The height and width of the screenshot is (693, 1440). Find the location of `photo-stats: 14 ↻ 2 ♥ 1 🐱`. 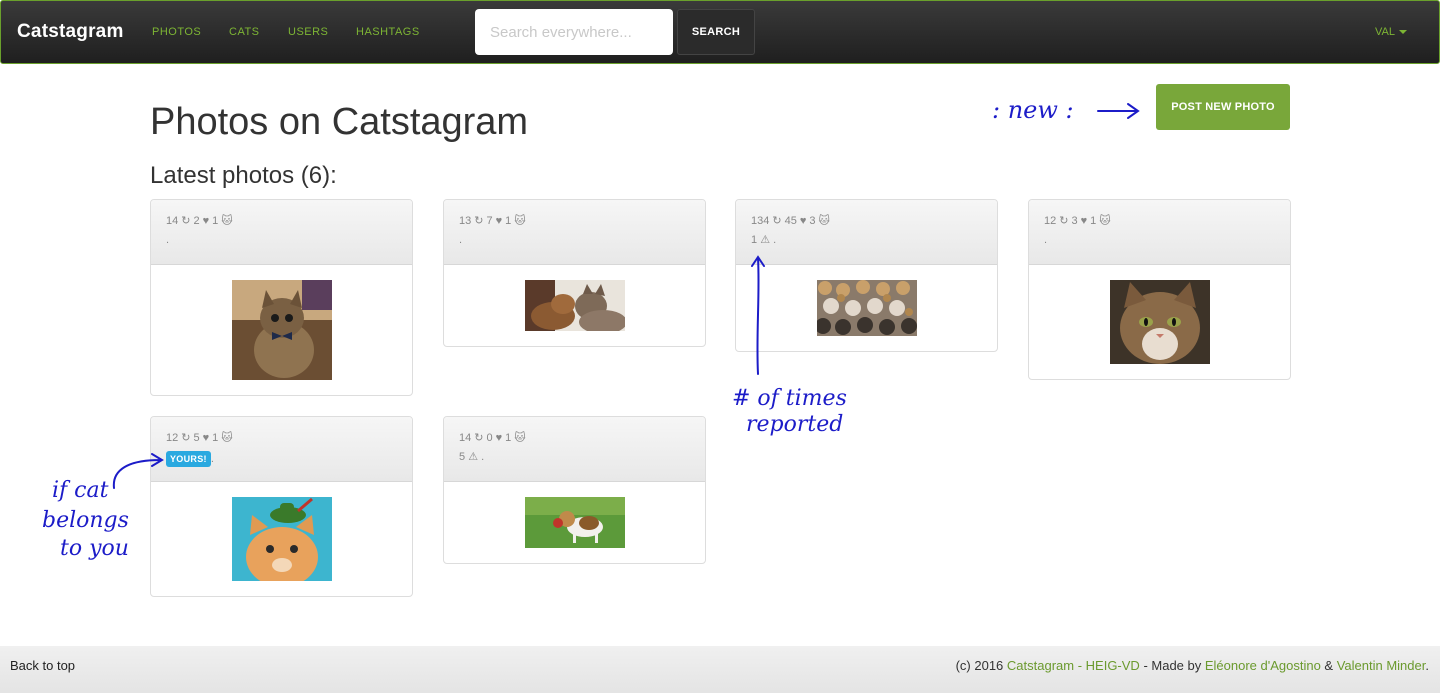

photo-stats: 14 ↻ 2 ♥ 1 🐱 is located at coordinates (281, 221).